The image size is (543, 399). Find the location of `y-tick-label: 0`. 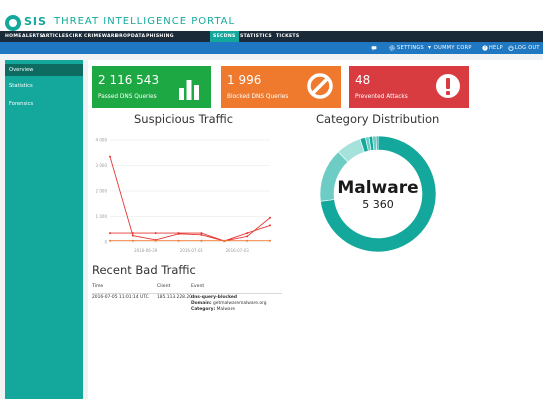

y-tick-label: 0 is located at coordinates (105, 242).